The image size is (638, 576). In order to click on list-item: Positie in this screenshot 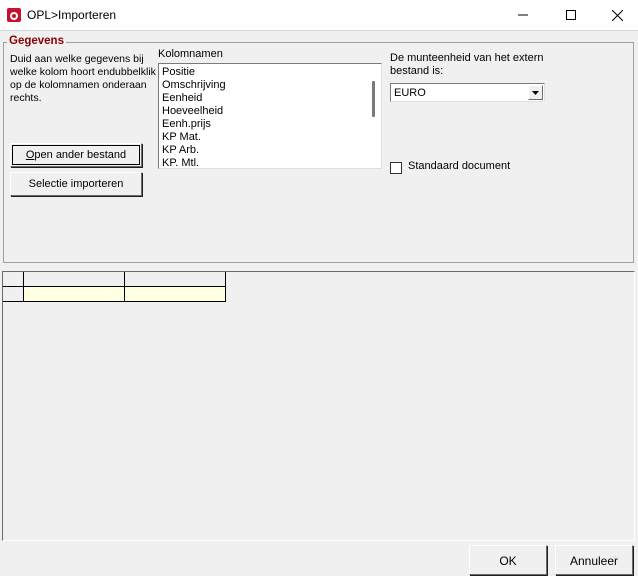, I will do `click(178, 72)`.